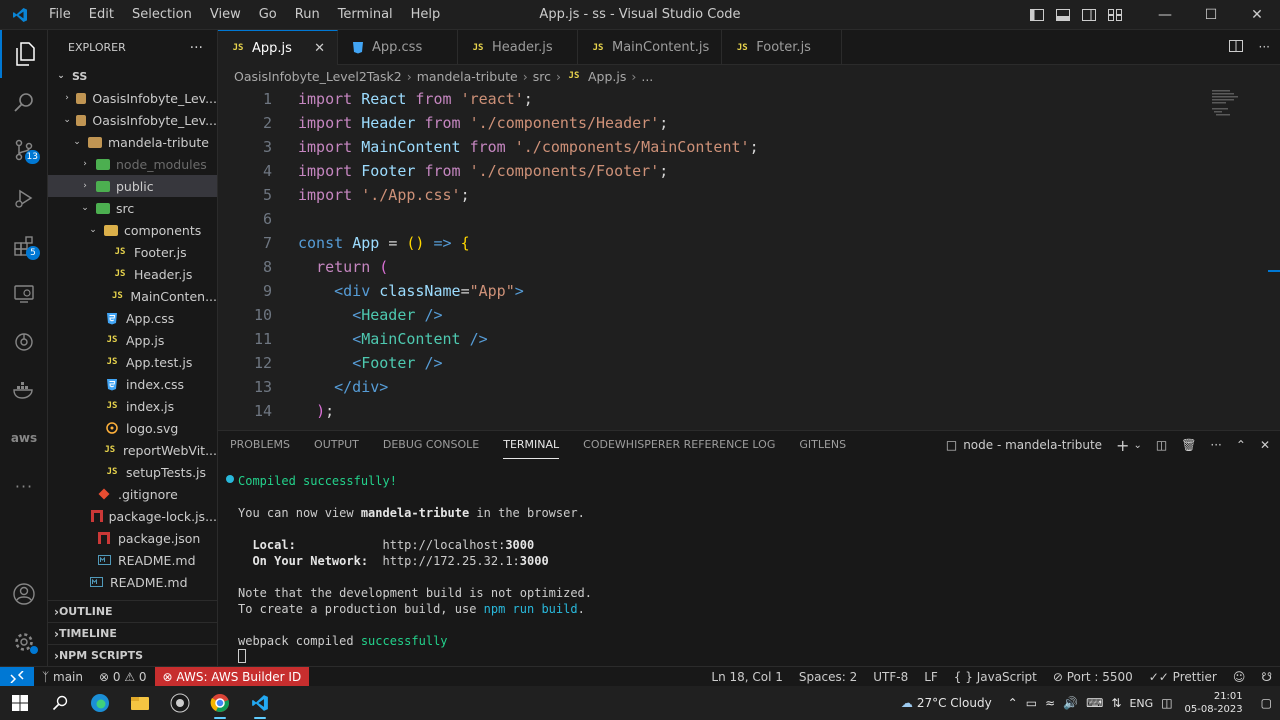 This screenshot has width=1280, height=720. I want to click on tab-maincontent-js: JS MainContent.js, so click(650, 47).